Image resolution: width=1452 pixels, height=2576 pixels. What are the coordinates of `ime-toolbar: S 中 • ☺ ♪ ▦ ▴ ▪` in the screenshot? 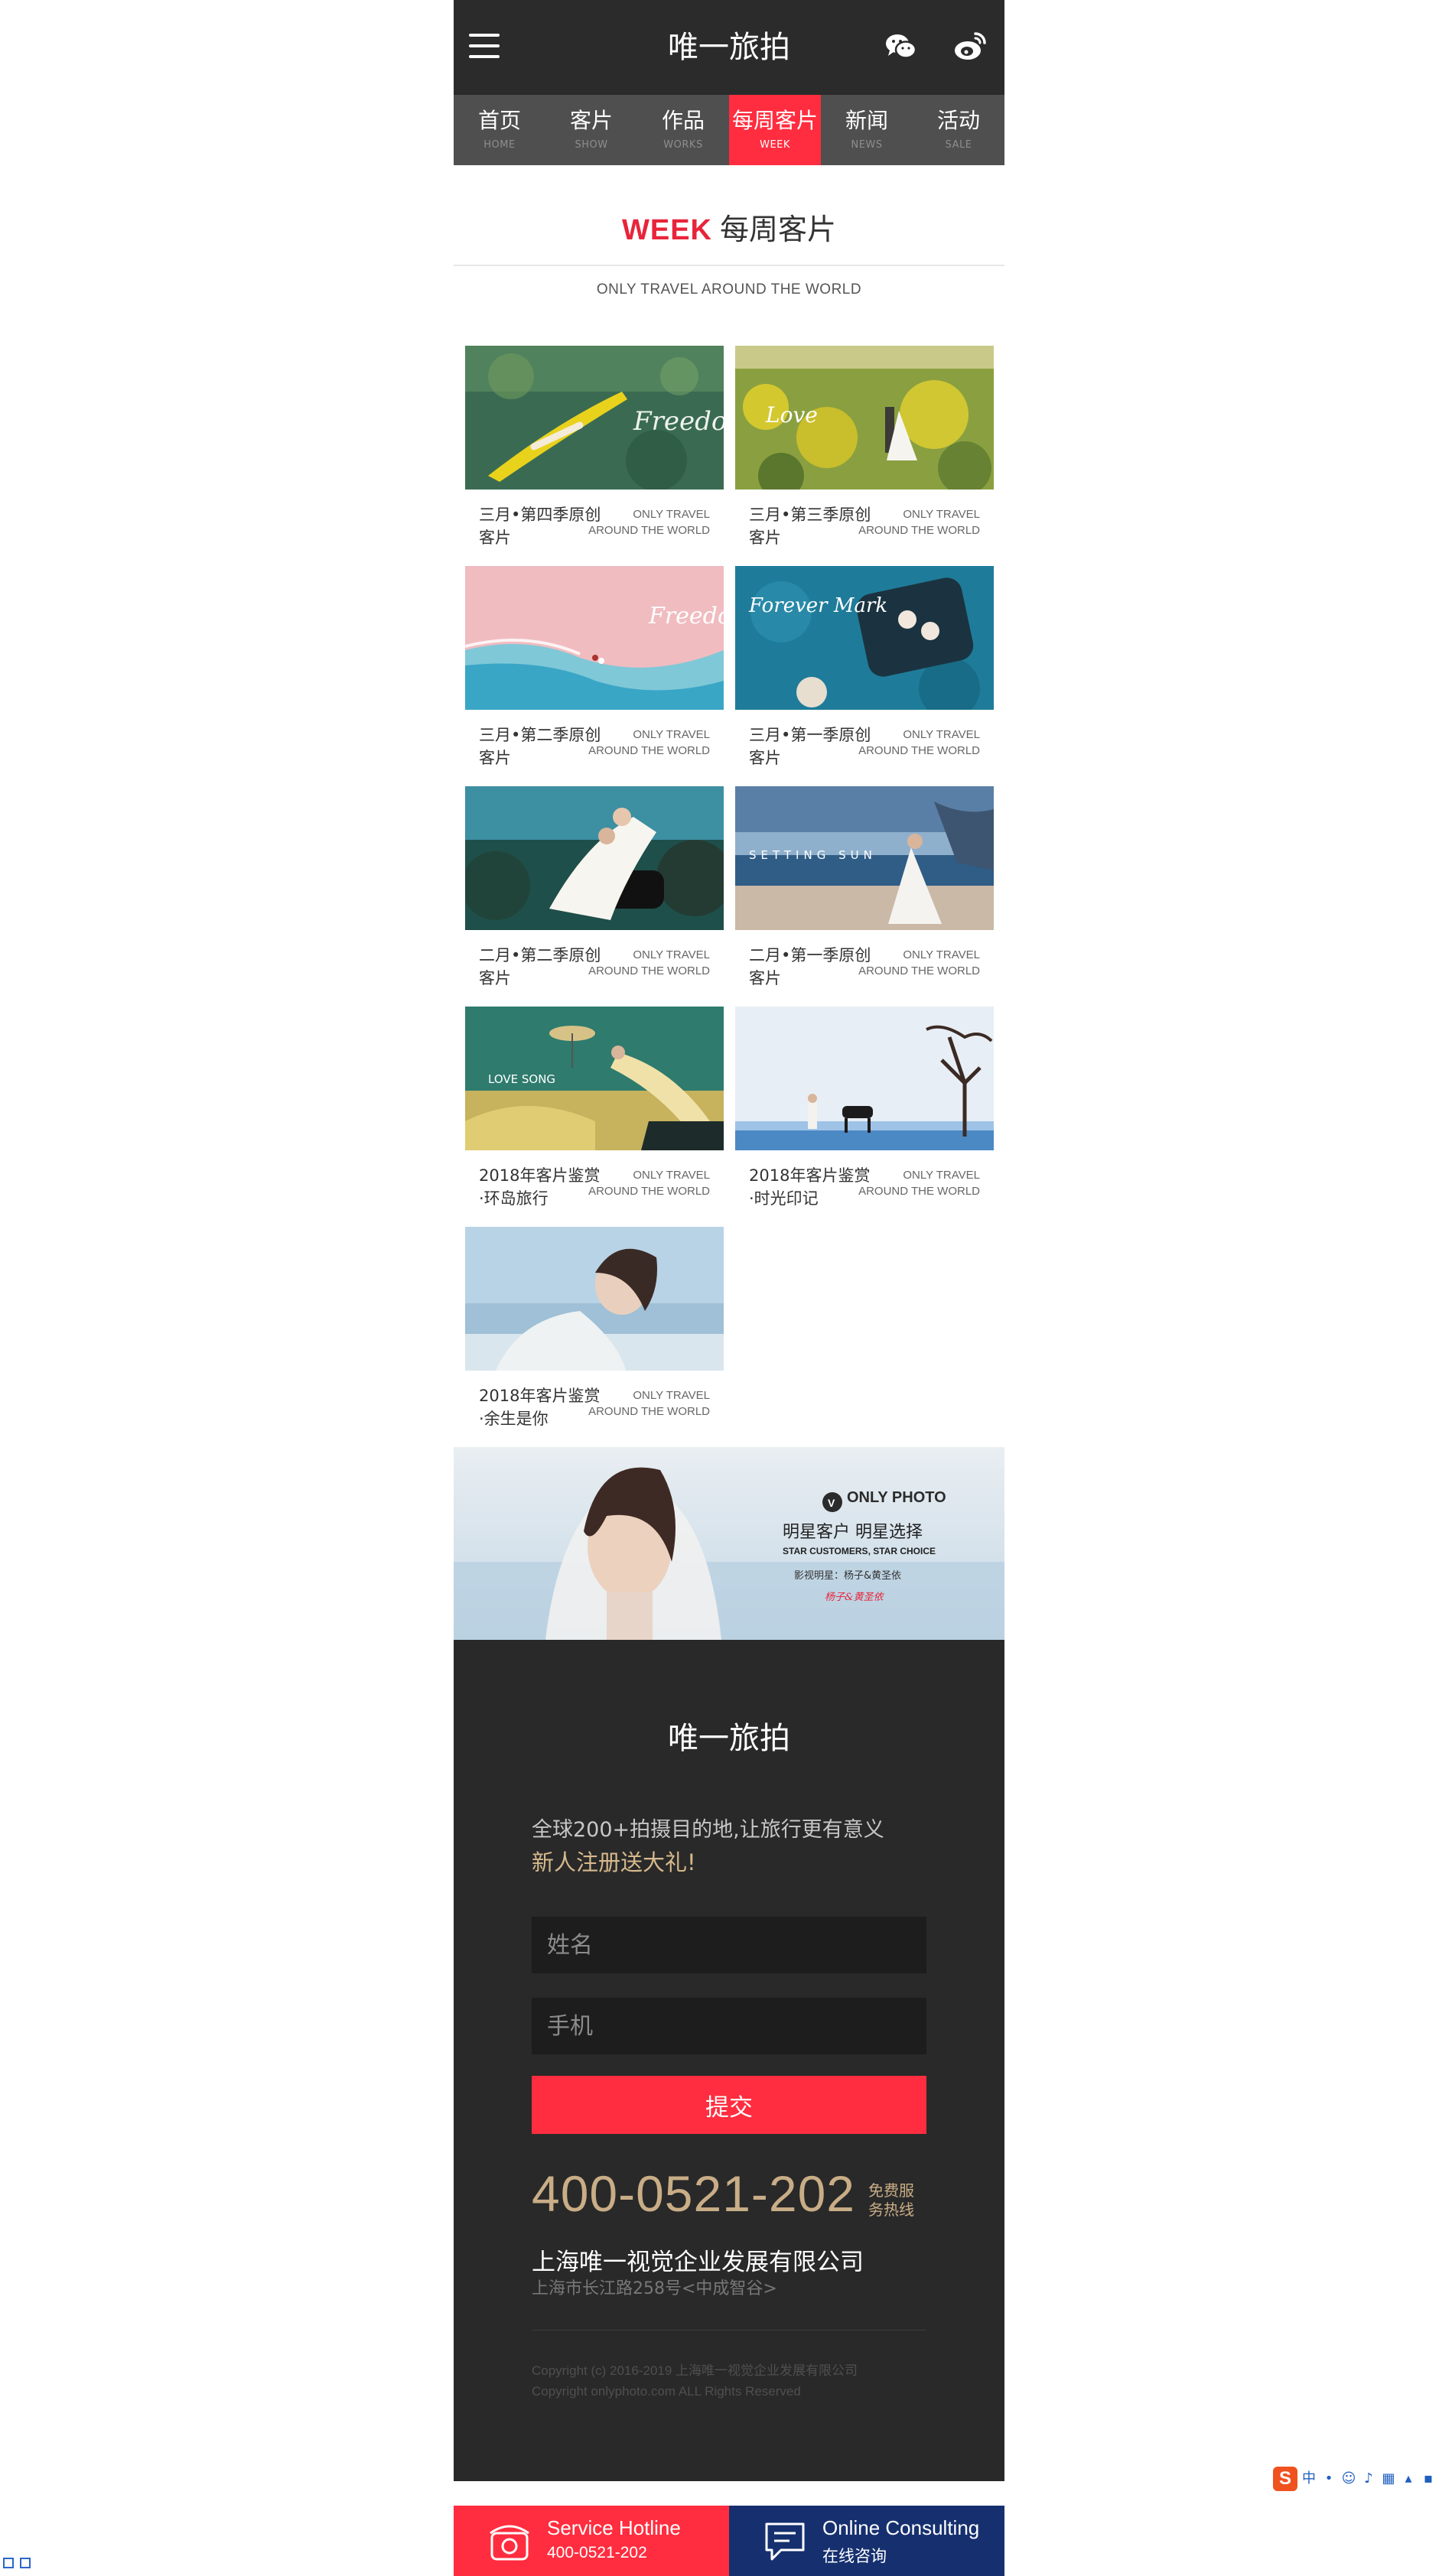 It's located at (1355, 2479).